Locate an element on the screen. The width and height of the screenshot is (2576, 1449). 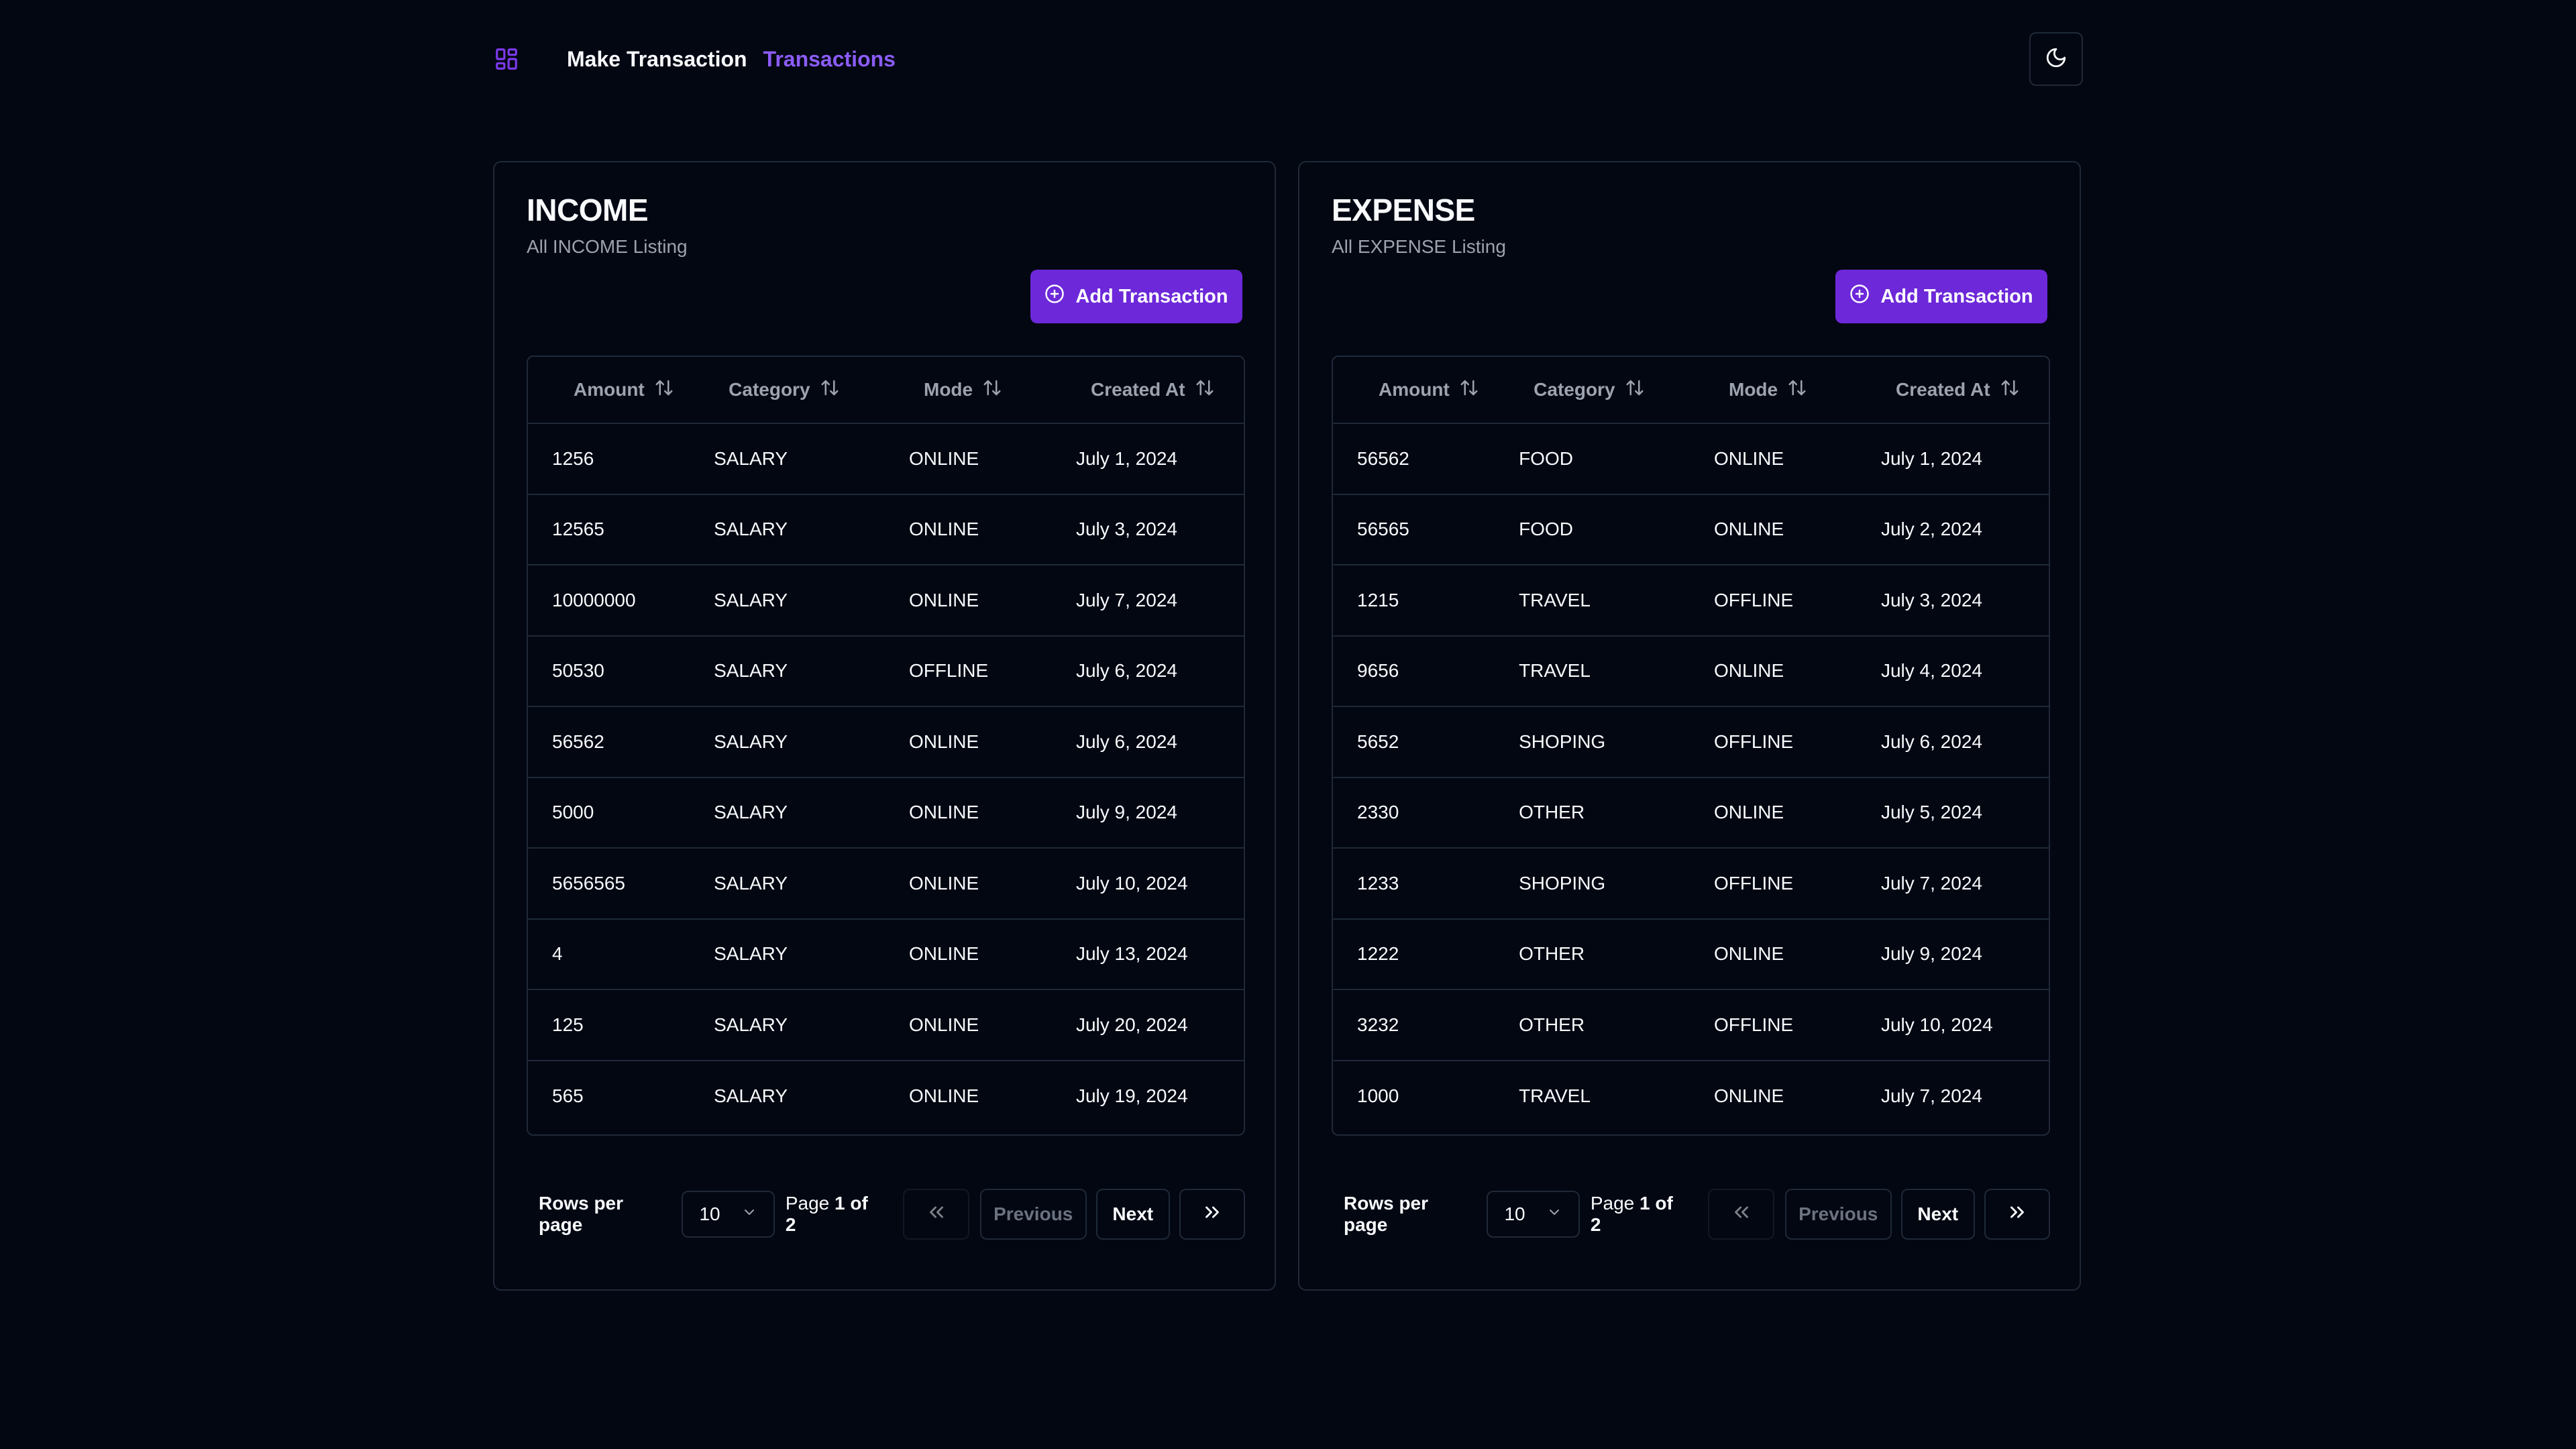
table-row: 1000 TRAVEL ONLINE July 7, 2024 is located at coordinates (1691, 1096).